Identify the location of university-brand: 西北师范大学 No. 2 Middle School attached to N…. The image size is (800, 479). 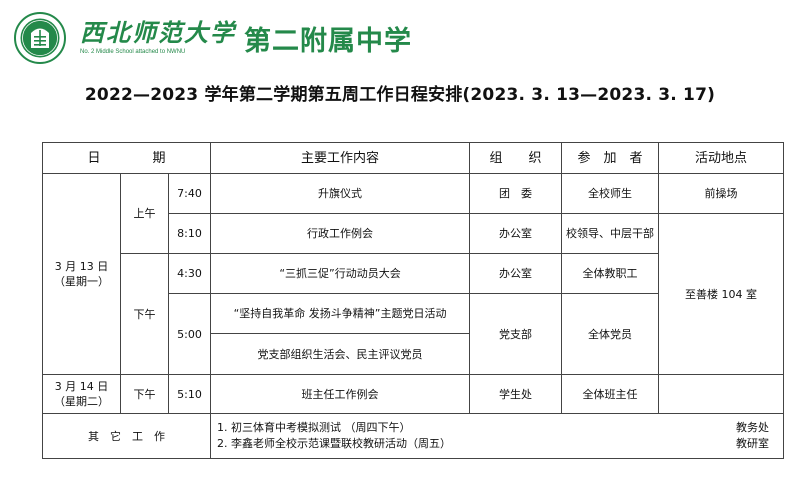
(158, 38).